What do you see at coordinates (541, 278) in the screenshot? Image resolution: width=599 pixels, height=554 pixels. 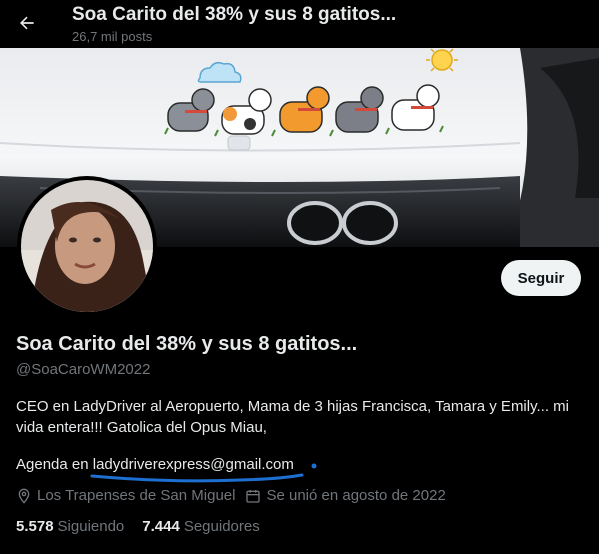 I see `follow-button: Seguir` at bounding box center [541, 278].